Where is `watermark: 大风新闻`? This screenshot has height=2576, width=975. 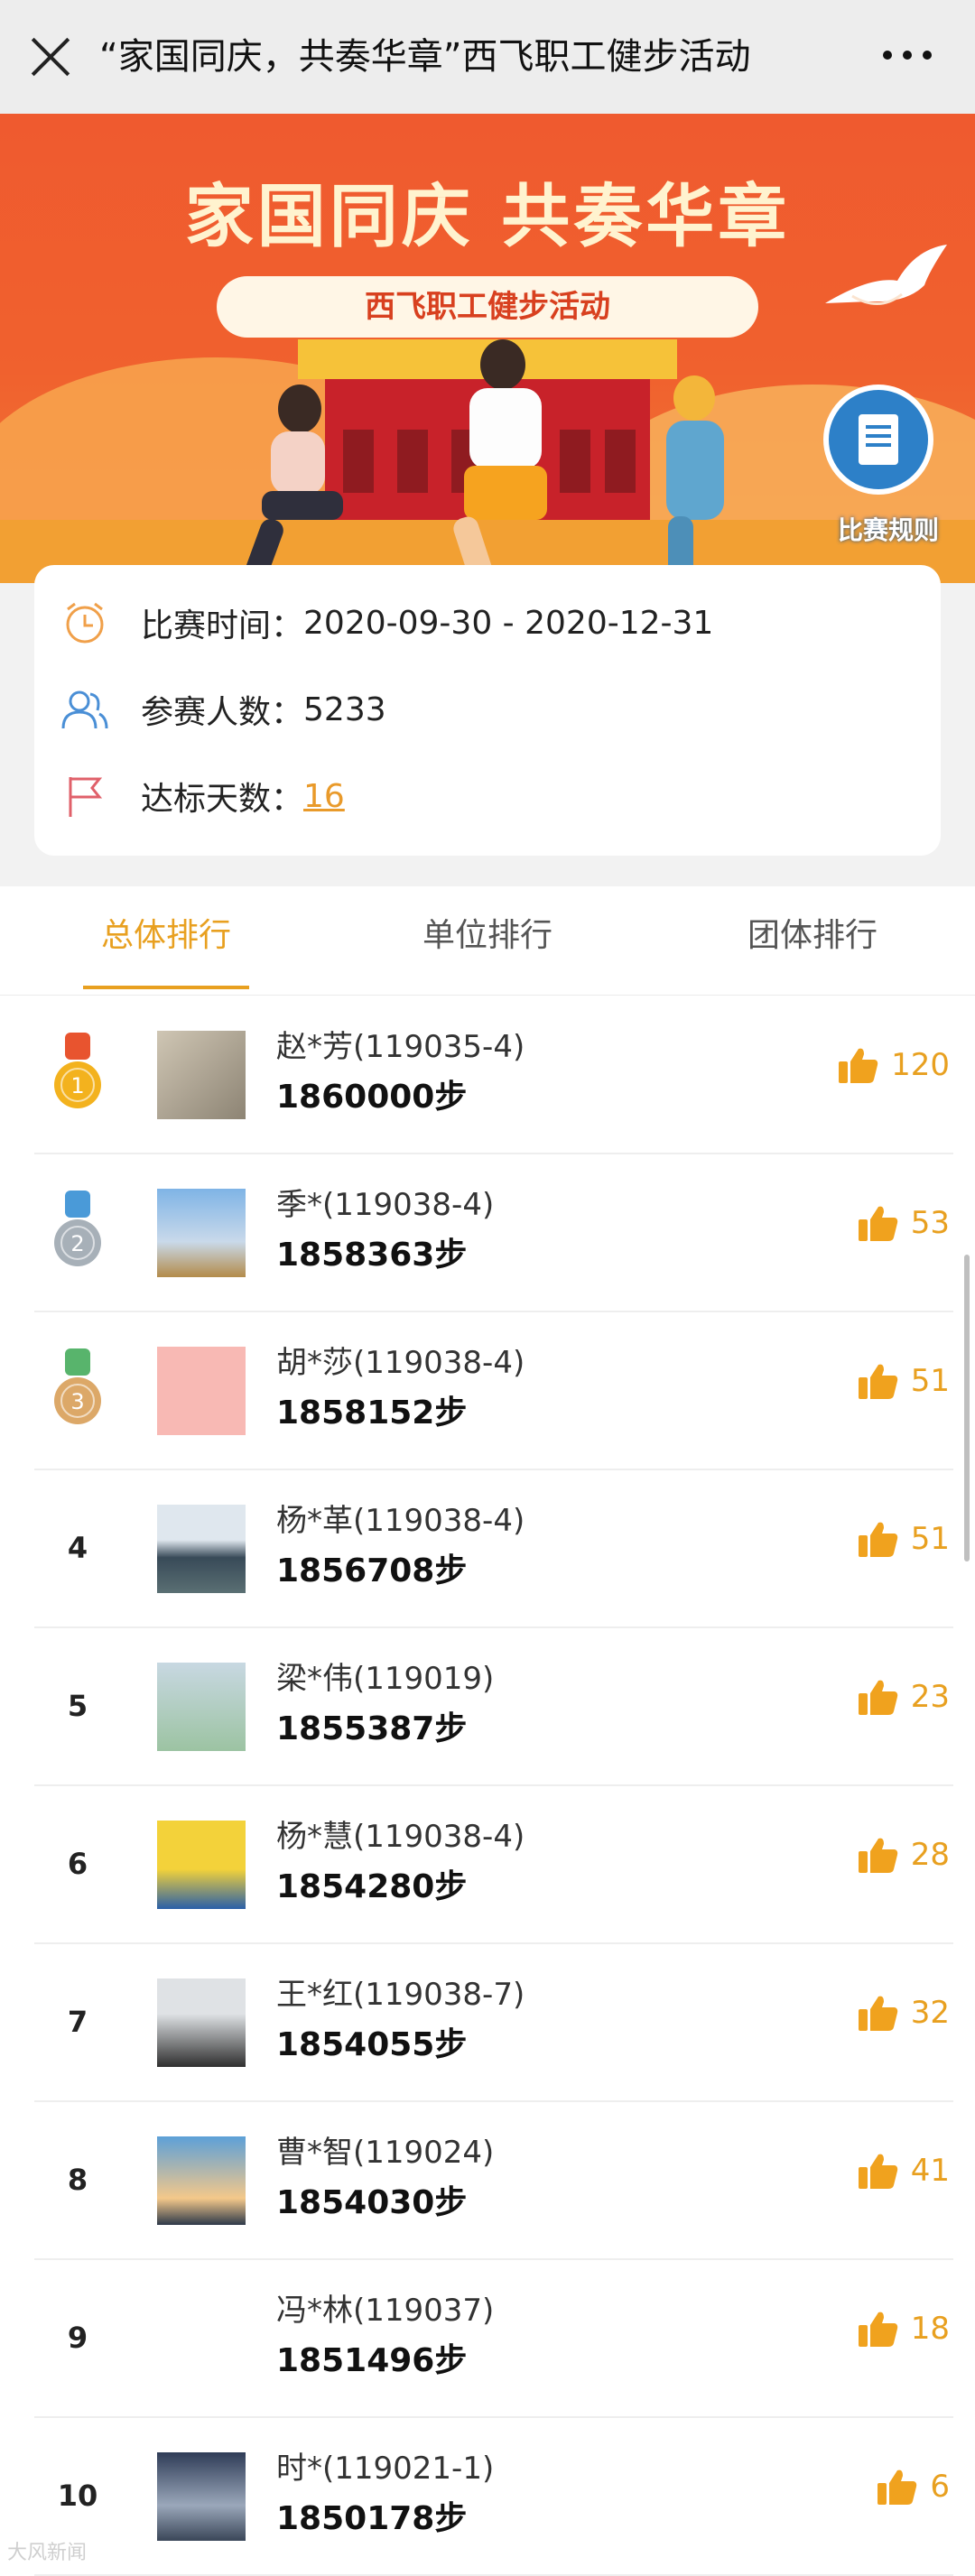
watermark: 大风新闻 is located at coordinates (48, 2553).